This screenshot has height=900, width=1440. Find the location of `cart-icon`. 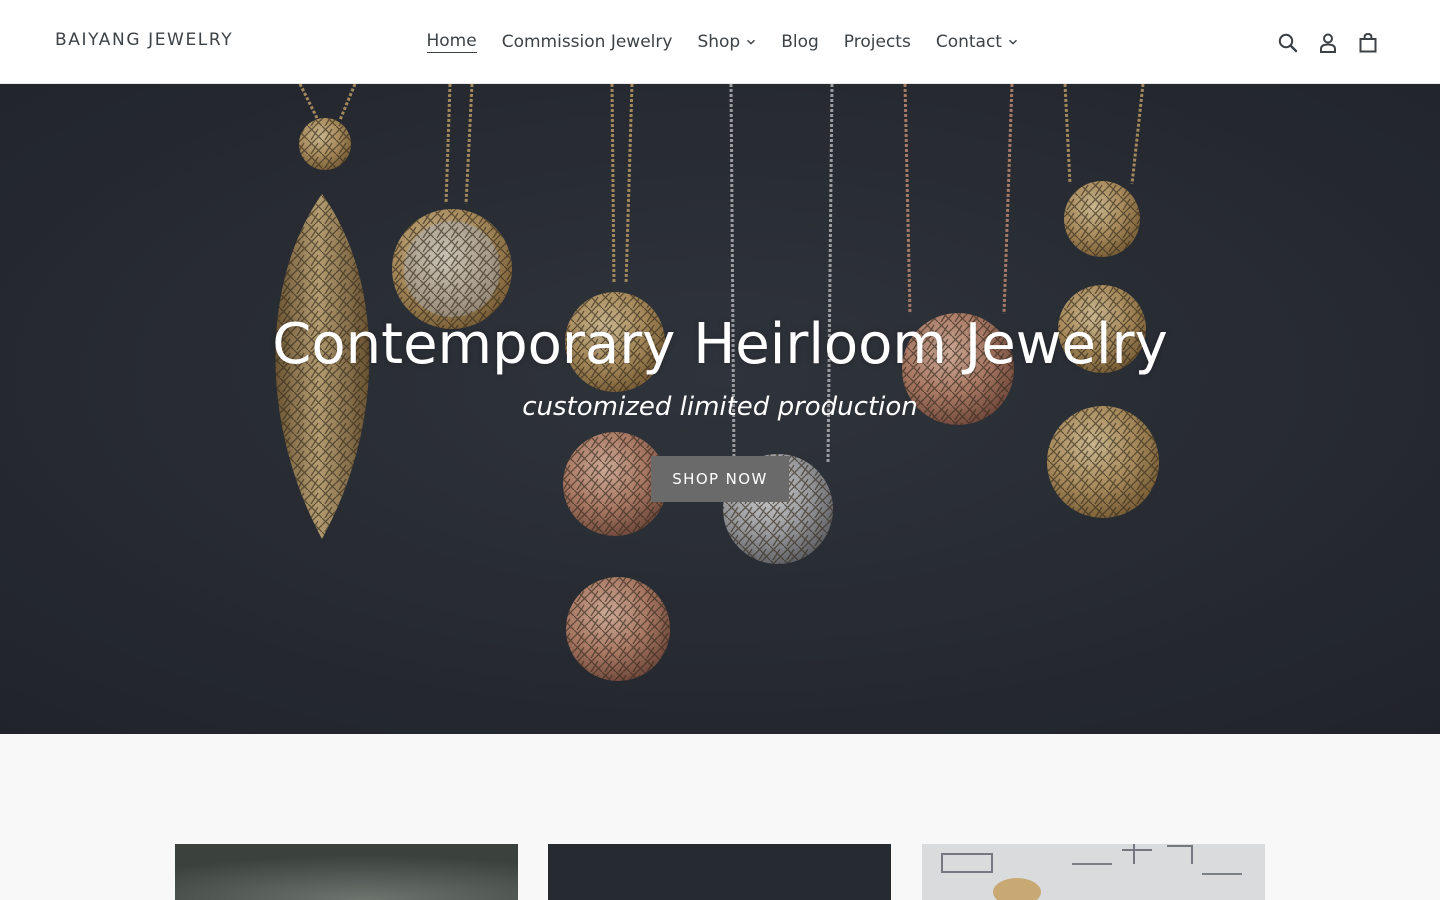

cart-icon is located at coordinates (1368, 42).